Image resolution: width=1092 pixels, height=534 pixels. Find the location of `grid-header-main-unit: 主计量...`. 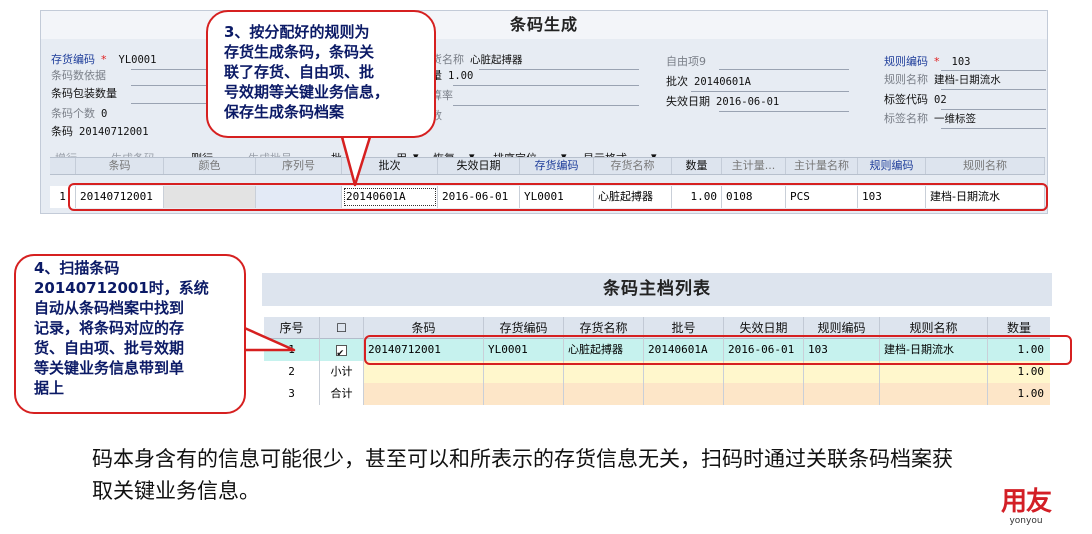

grid-header-main-unit: 主计量... is located at coordinates (754, 166).